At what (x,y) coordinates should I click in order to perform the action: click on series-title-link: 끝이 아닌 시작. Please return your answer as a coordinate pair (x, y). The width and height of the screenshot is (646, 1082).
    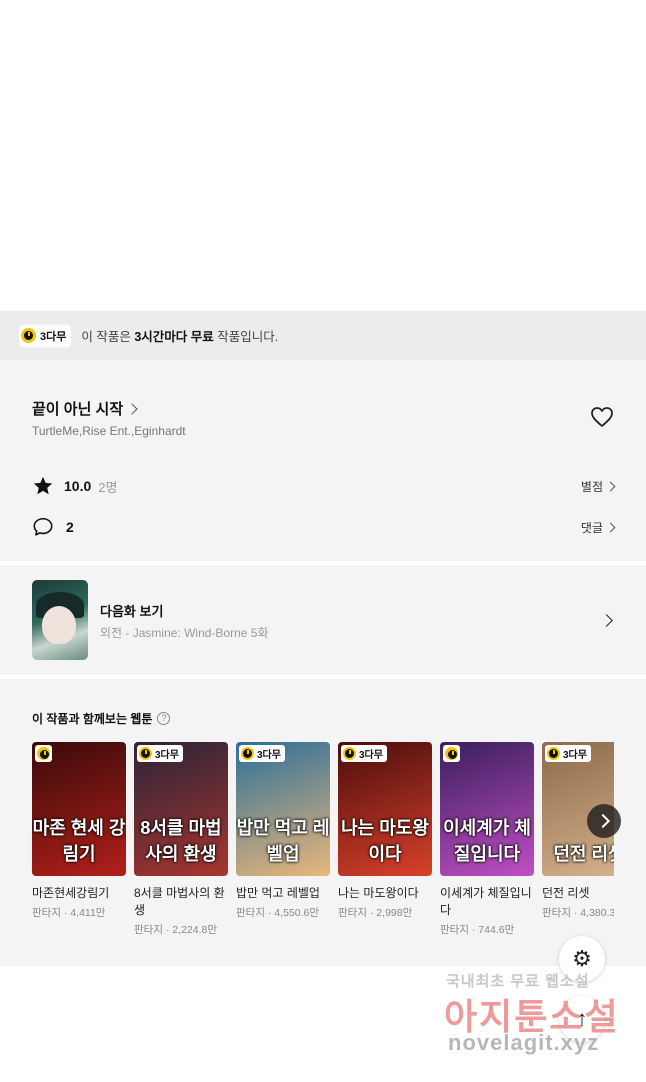
    Looking at the image, I should click on (85, 408).